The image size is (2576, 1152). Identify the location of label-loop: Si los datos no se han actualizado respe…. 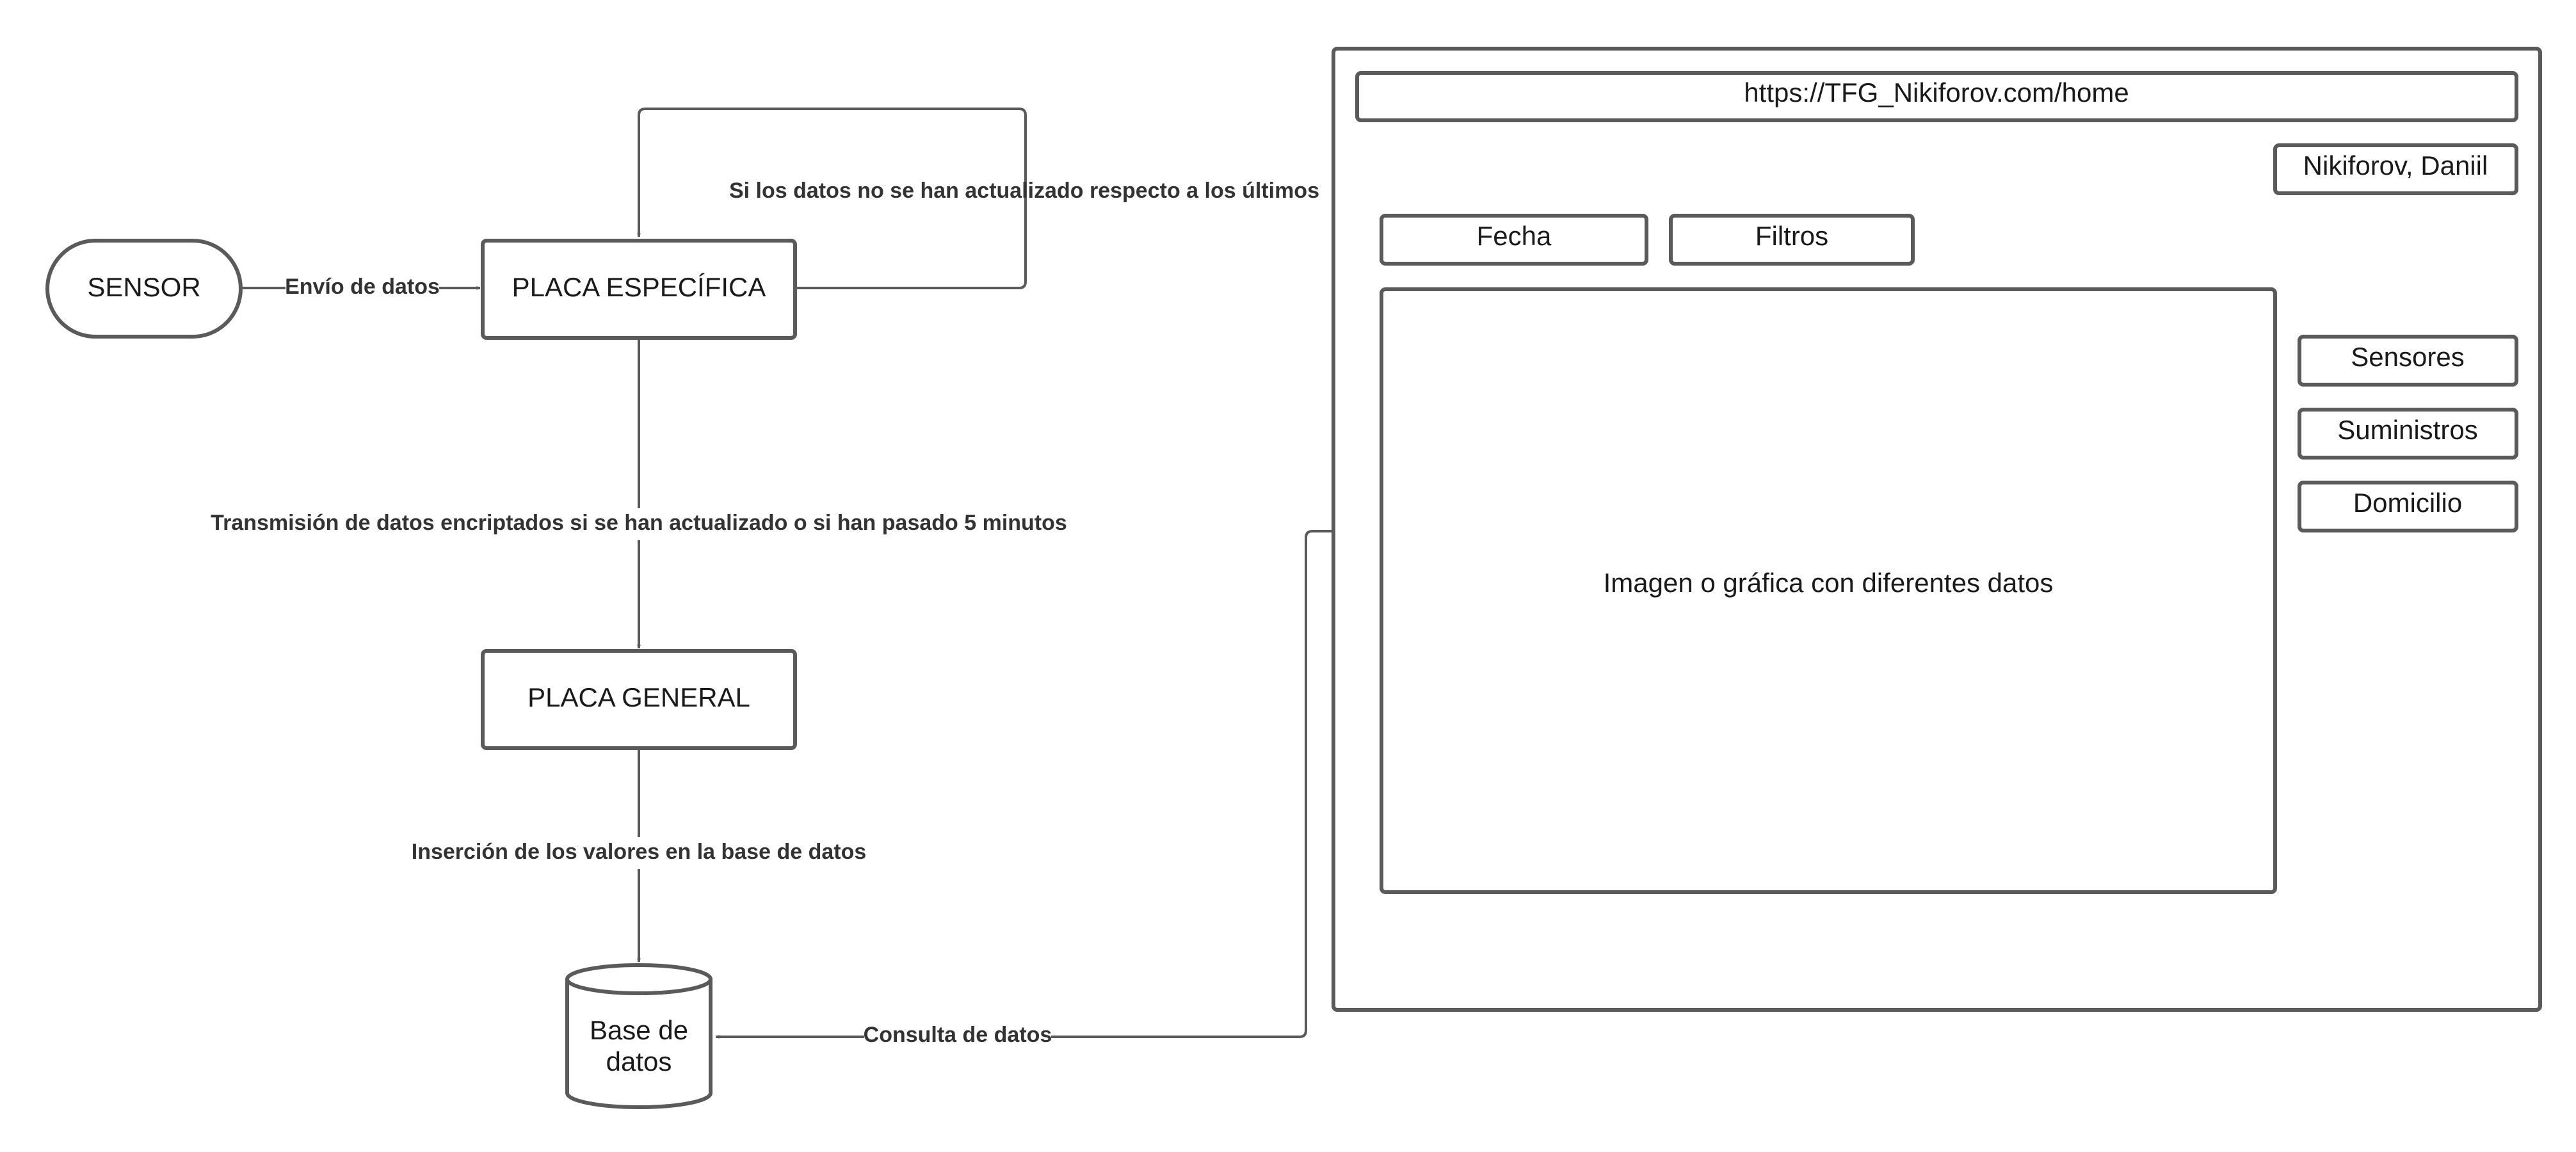
(1024, 191).